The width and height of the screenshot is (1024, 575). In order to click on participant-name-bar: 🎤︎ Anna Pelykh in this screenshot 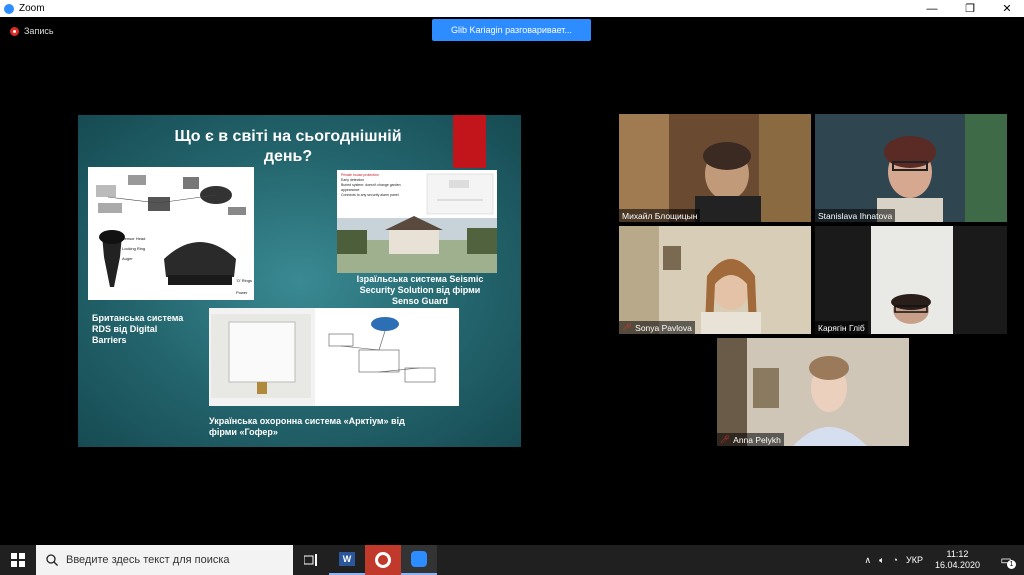, I will do `click(750, 439)`.